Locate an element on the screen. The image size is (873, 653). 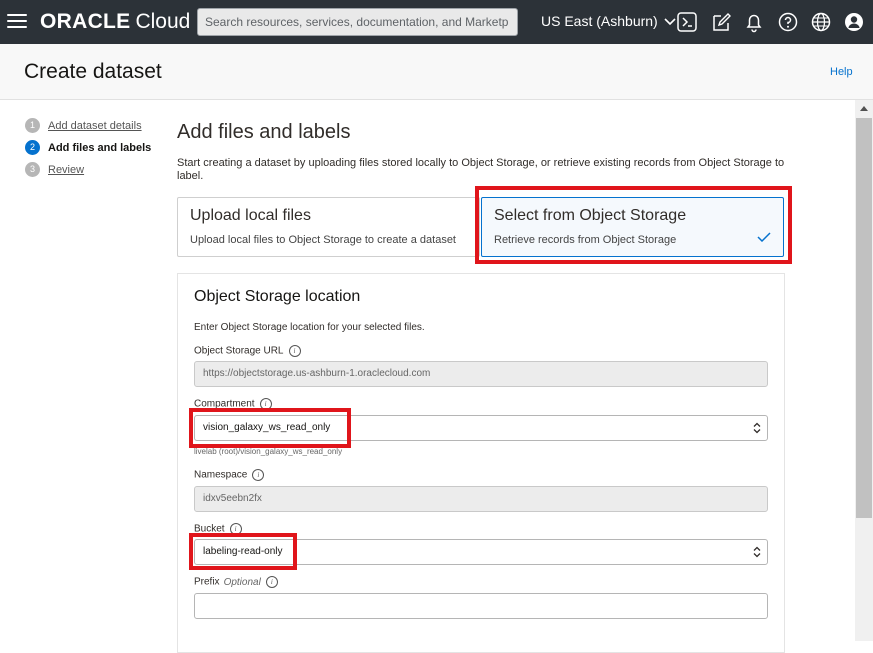
edit-icon is located at coordinates (721, 22).